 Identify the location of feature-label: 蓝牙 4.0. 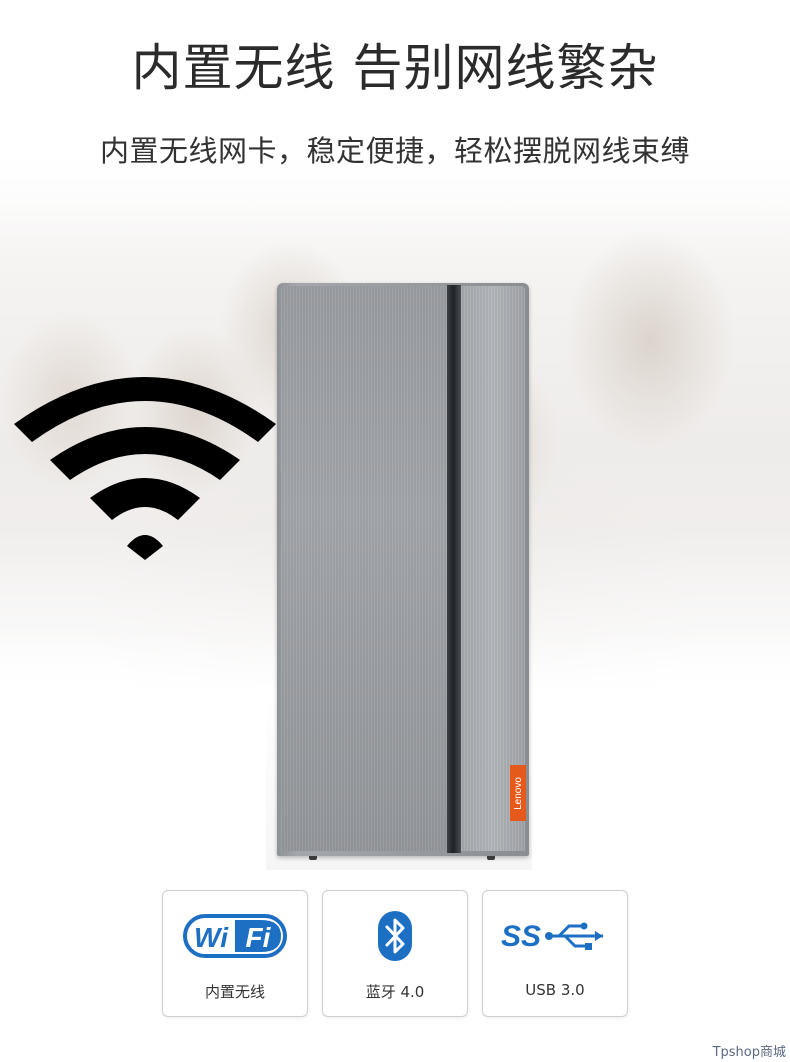
(395, 992).